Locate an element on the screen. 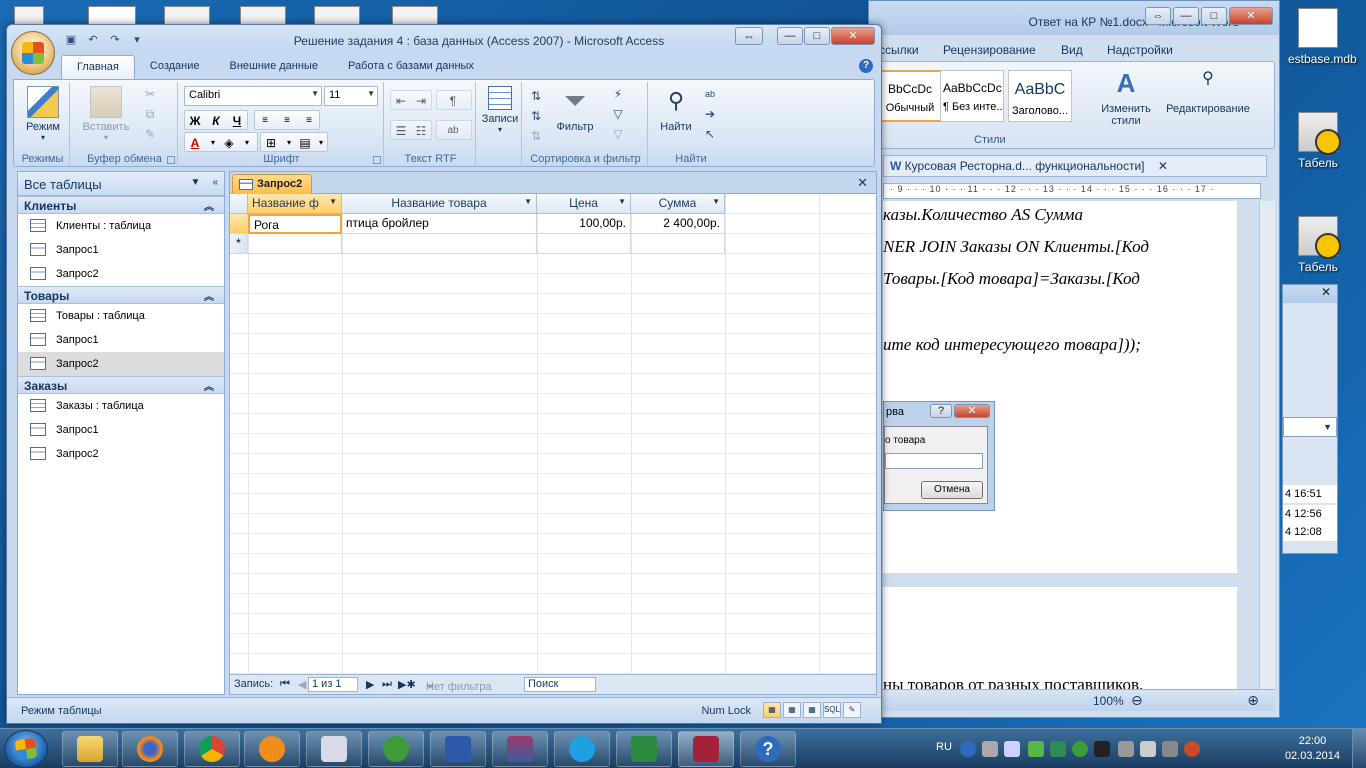 The height and width of the screenshot is (768, 1366). align-left-icon: ≡ is located at coordinates (265, 120).